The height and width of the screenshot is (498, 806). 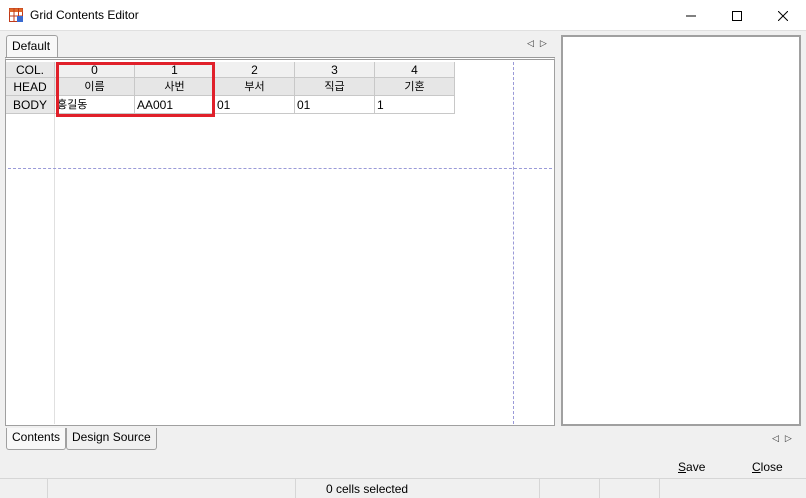 I want to click on guide-line-vertical, so click(x=513, y=243).